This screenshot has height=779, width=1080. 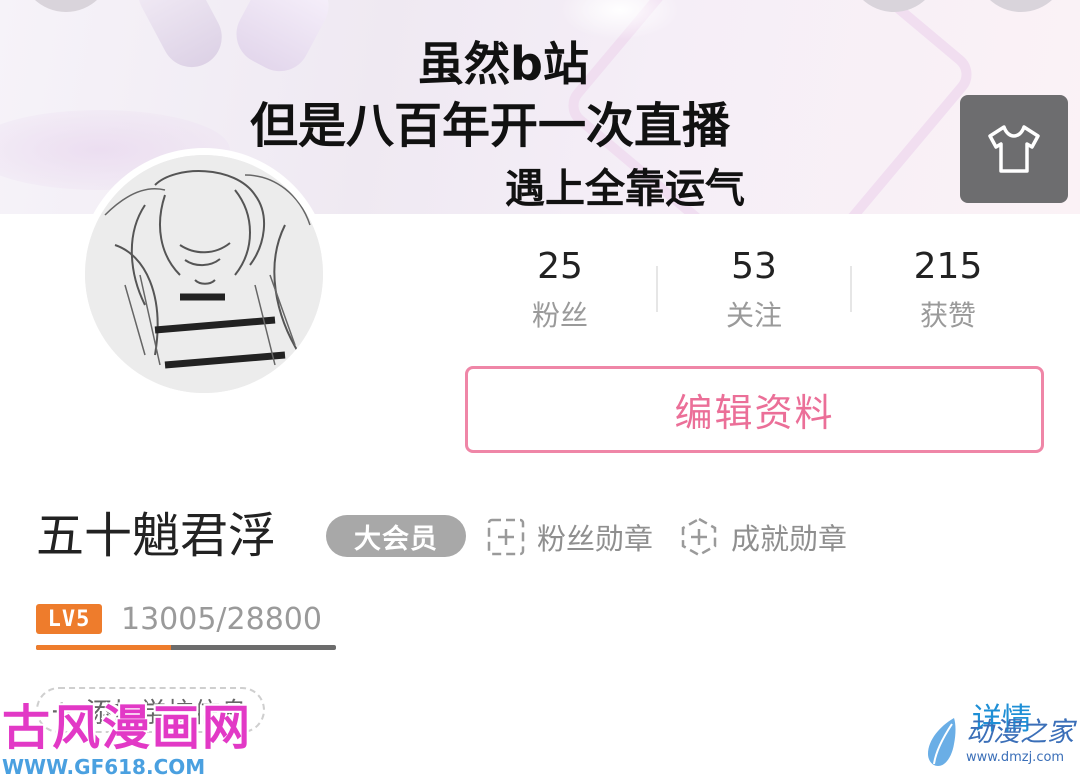 I want to click on fan-medal-button: 粉丝勋章, so click(x=570, y=537).